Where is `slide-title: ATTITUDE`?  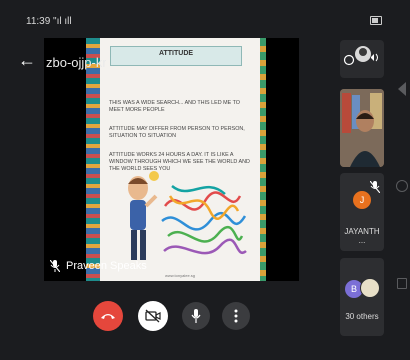 slide-title: ATTITUDE is located at coordinates (176, 53).